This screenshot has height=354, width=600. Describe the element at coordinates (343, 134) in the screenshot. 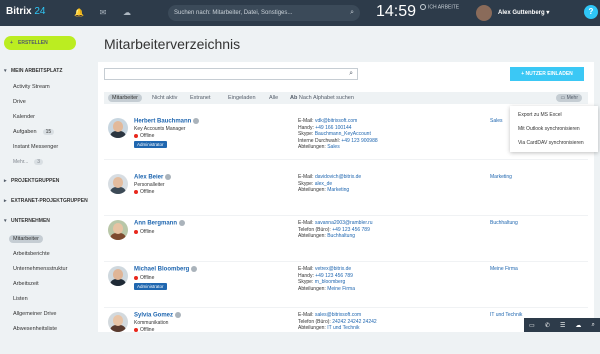

I see `skype-link: Bauchmann_KeyAccount` at that location.